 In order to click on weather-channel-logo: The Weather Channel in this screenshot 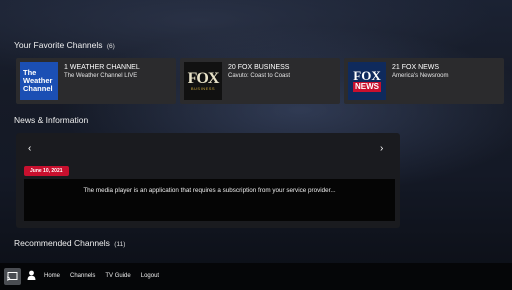, I will do `click(39, 81)`.